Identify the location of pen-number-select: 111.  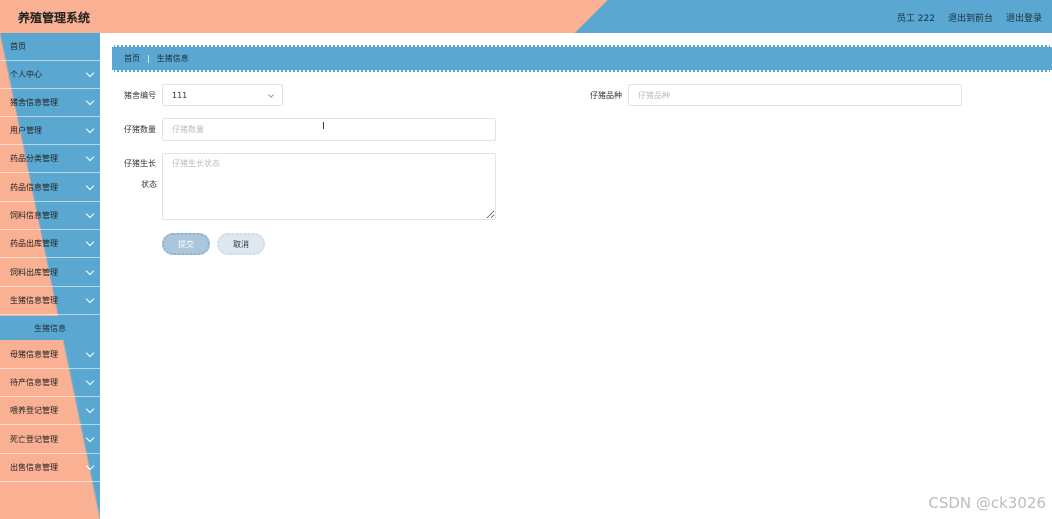
(222, 95).